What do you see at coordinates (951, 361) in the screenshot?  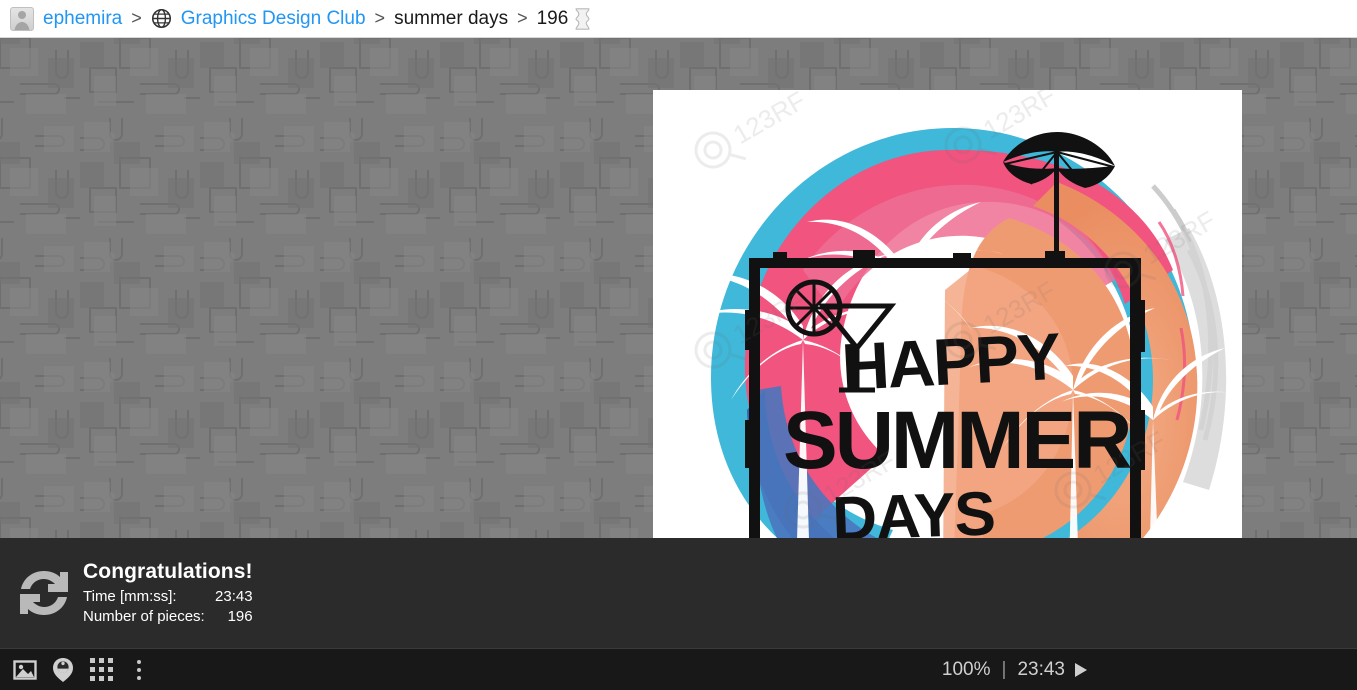 I see `artwork-line-1: HAPPY` at bounding box center [951, 361].